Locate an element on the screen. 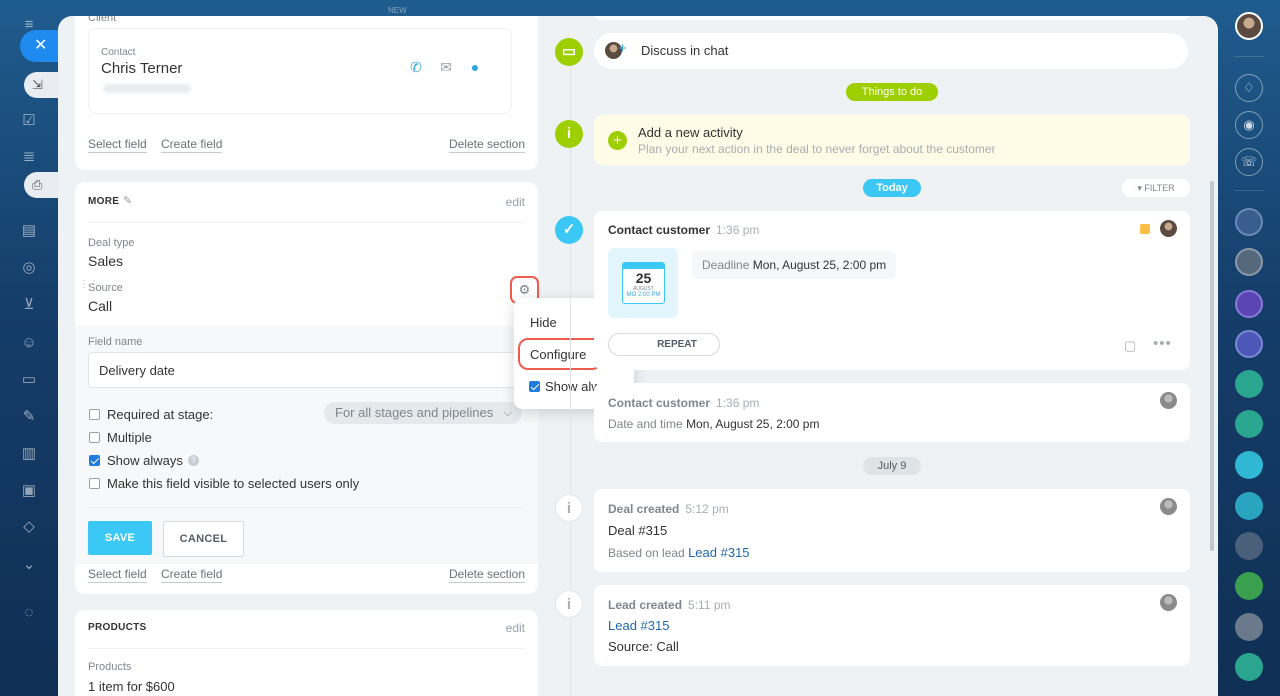  cart-icon: ⊻ is located at coordinates (29, 305).